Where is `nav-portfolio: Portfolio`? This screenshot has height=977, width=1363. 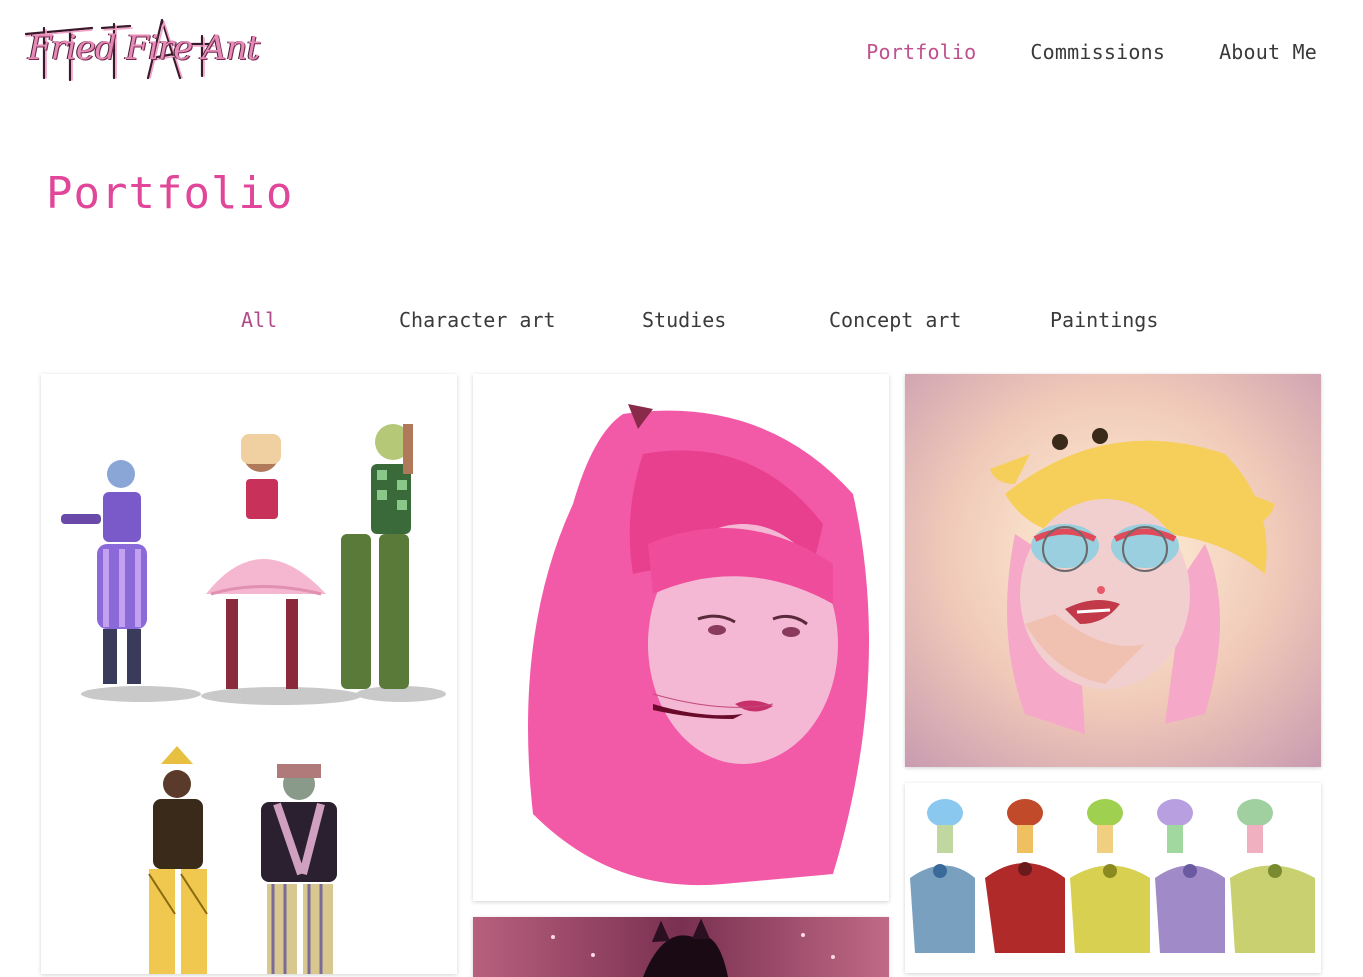
nav-portfolio: Portfolio is located at coordinates (921, 52).